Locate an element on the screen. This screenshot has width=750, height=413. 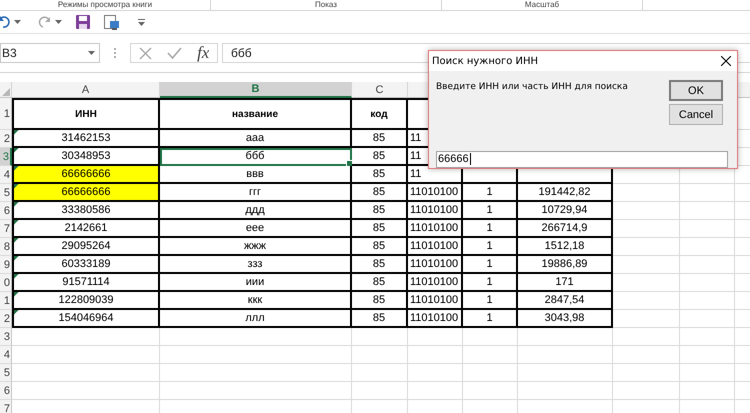
table-cell: ббб is located at coordinates (256, 157).